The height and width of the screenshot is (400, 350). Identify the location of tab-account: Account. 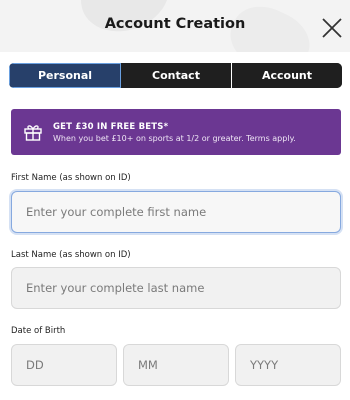
(287, 75).